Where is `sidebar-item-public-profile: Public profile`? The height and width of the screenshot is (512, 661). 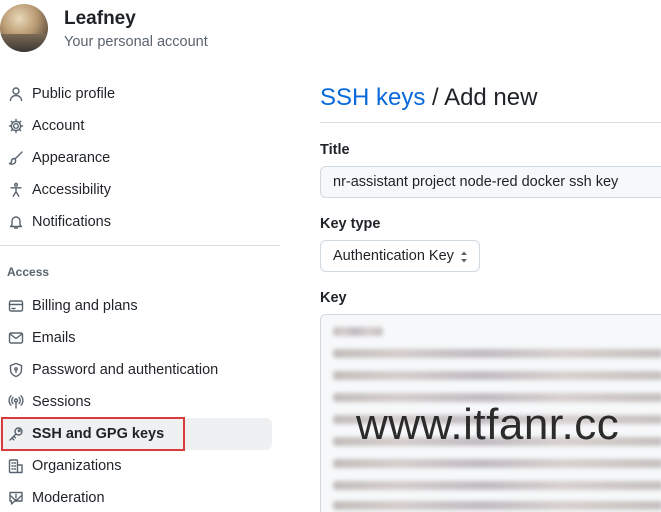
sidebar-item-public-profile: Public profile is located at coordinates (136, 94).